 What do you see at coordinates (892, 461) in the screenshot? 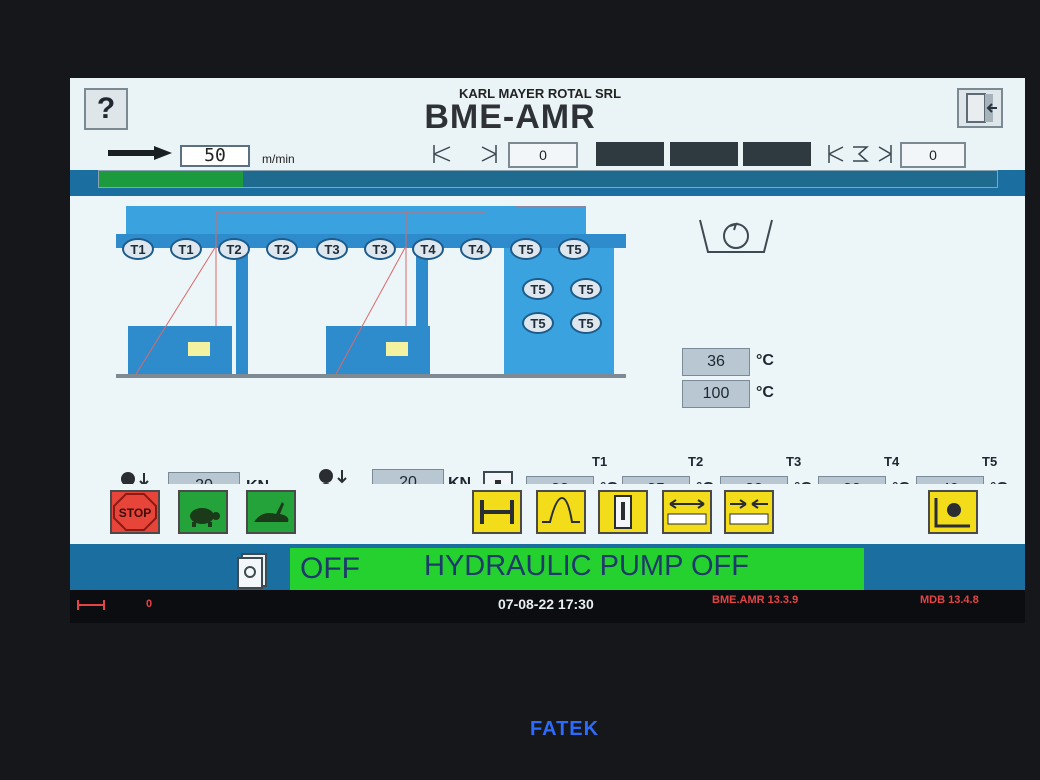
I see `zone-label: T4` at bounding box center [892, 461].